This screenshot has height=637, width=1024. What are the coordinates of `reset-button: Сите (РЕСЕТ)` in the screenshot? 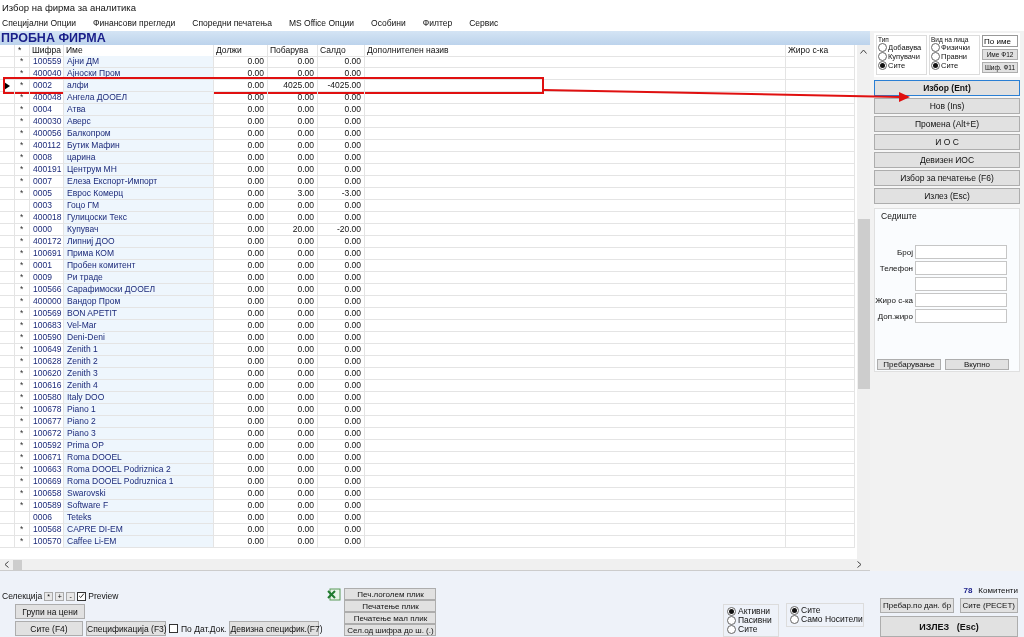 It's located at (988, 605).